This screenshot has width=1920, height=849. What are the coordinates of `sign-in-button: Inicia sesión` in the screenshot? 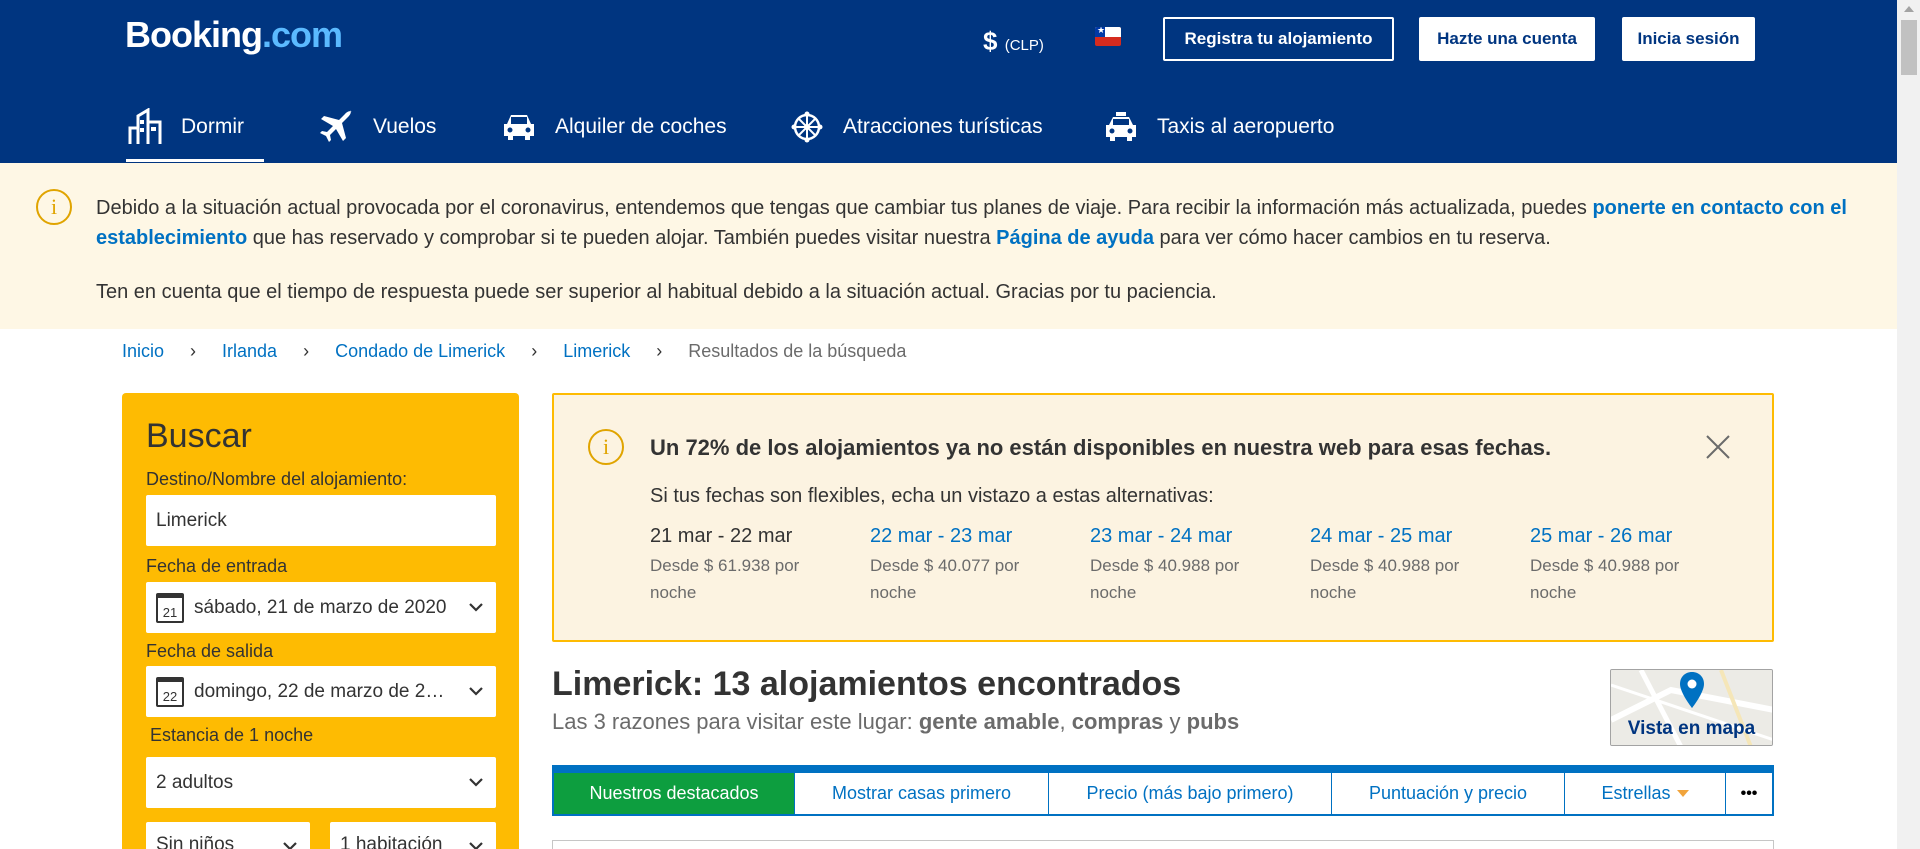 It's located at (1688, 39).